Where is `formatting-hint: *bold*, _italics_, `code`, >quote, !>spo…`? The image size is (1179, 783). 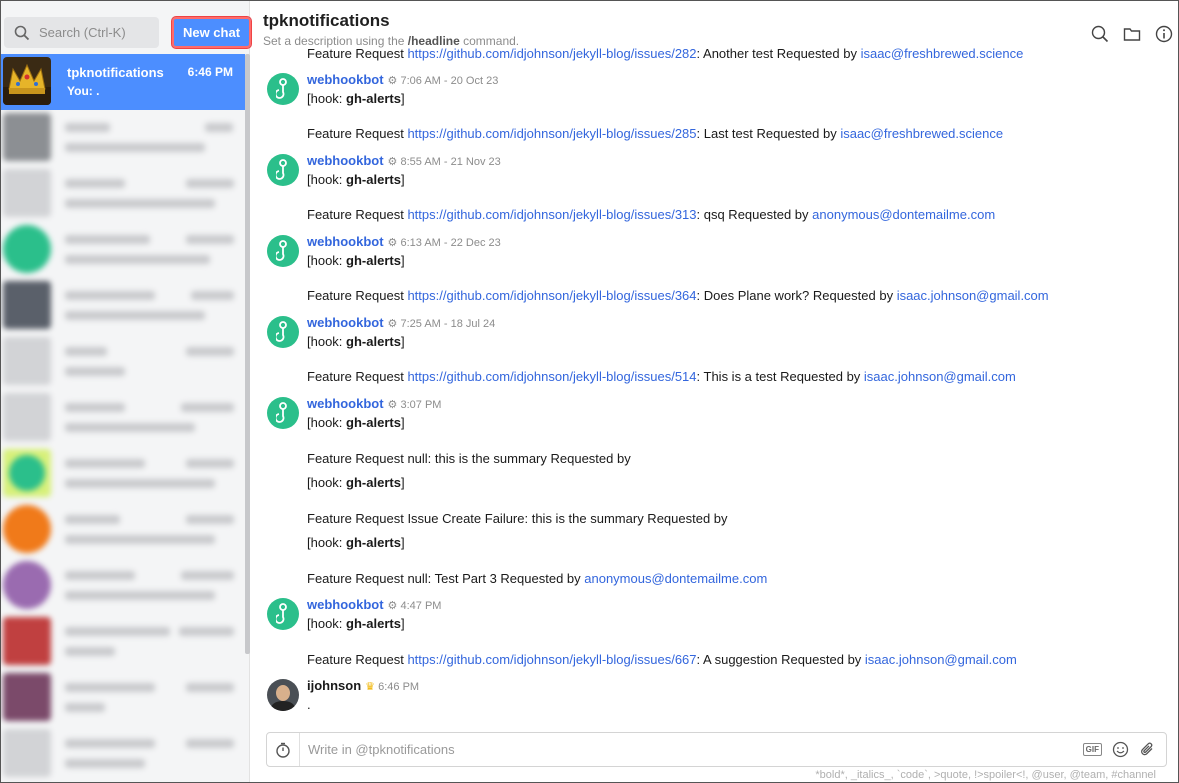
formatting-hint: *bold*, _italics_, `code`, >quote, !>spo… is located at coordinates (985, 775).